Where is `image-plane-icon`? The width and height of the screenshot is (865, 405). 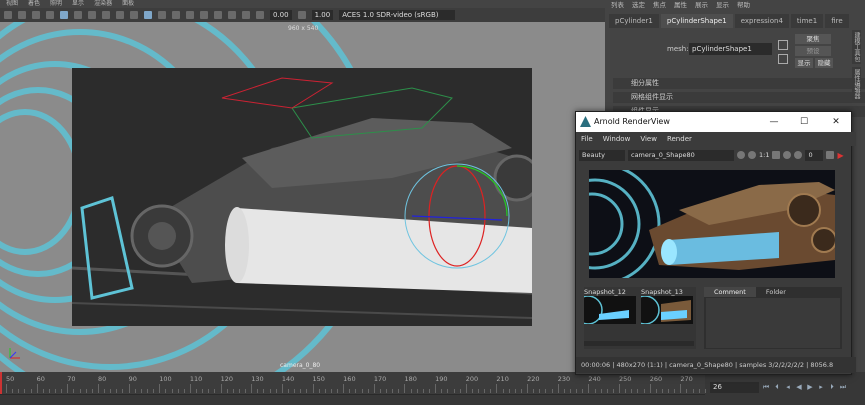 image-plane-icon is located at coordinates (50, 15).